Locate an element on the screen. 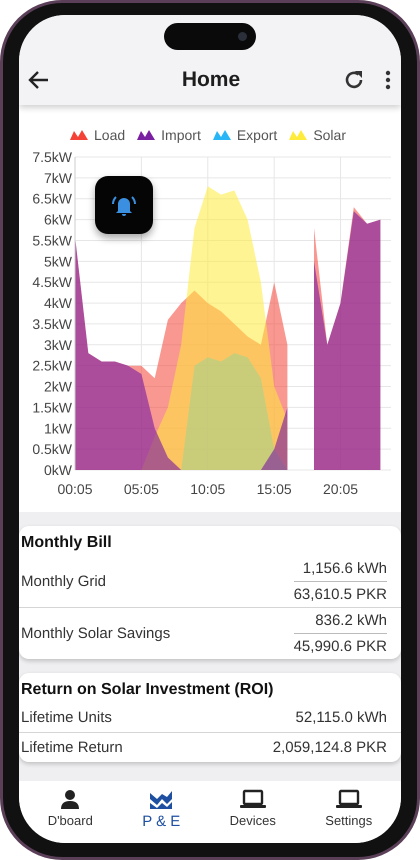  cost-value: 45,990.6 PKR is located at coordinates (340, 644).